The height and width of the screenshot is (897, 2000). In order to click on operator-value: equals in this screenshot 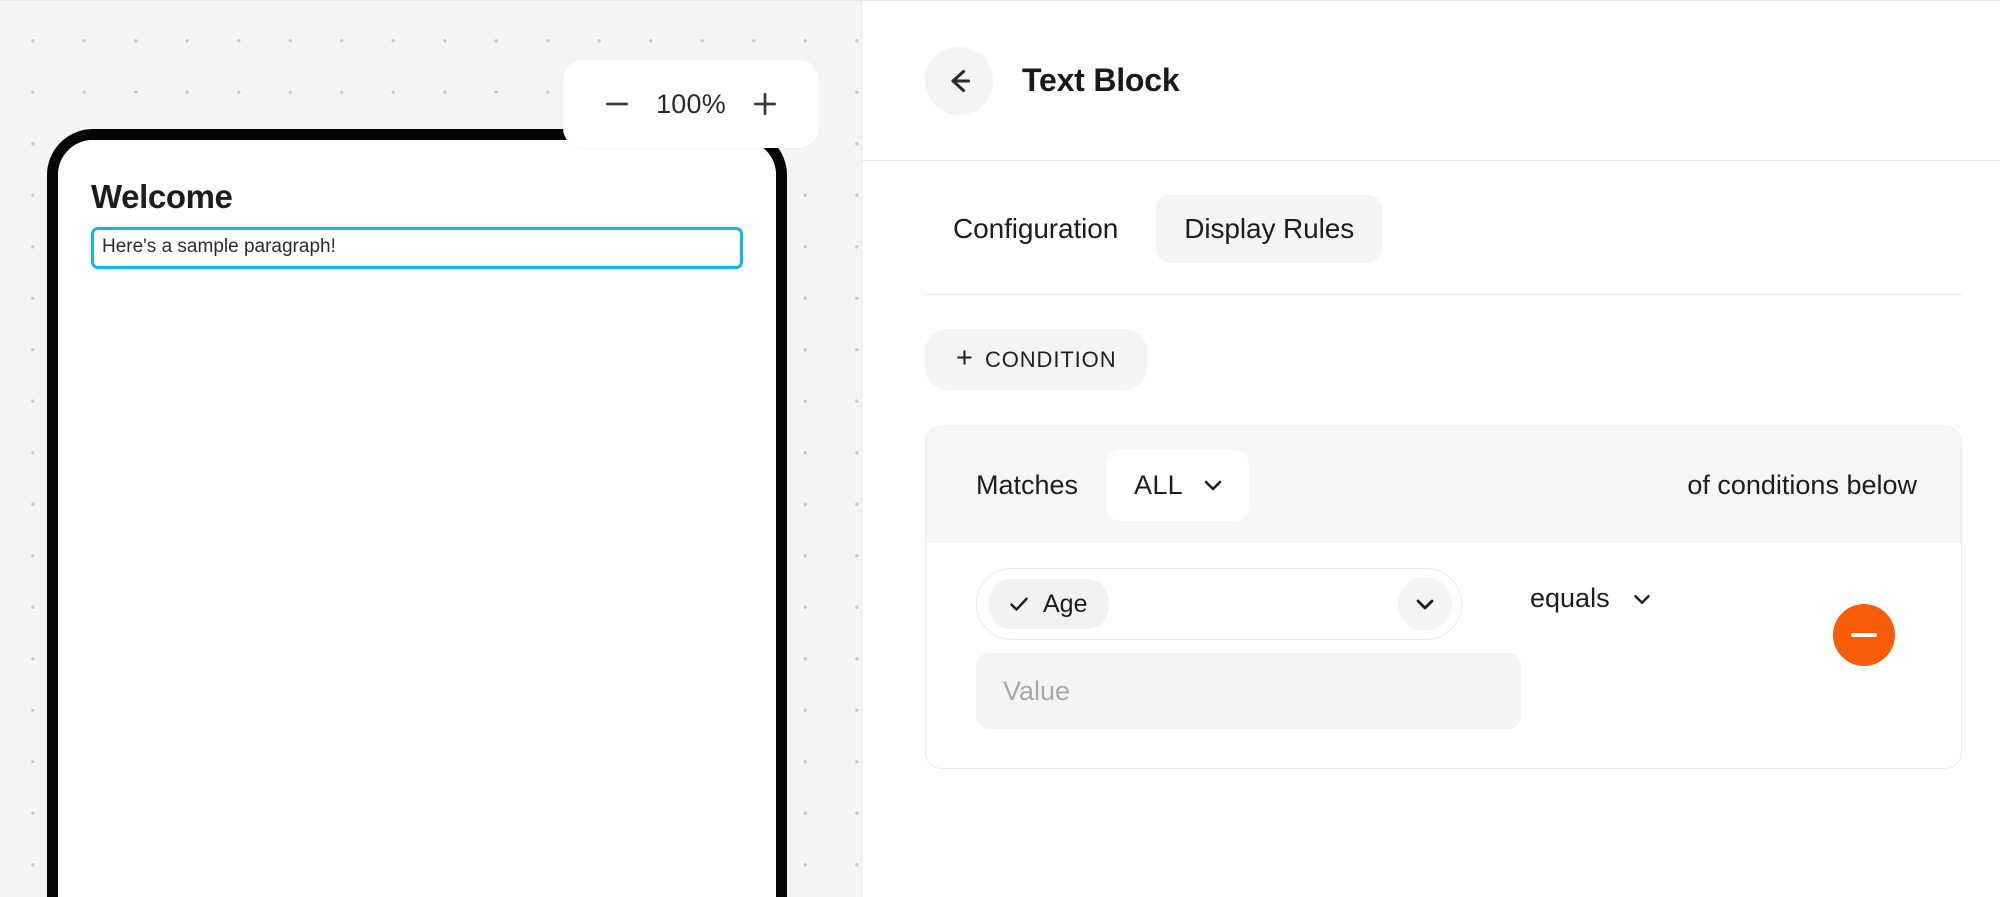, I will do `click(1570, 598)`.